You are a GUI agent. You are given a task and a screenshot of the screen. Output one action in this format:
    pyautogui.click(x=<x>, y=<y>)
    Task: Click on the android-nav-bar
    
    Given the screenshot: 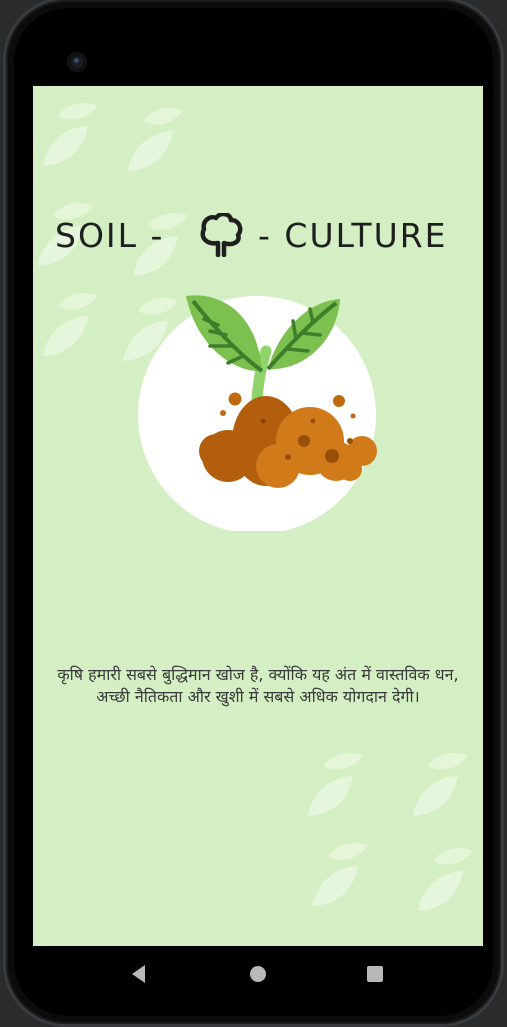 What is the action you would take?
    pyautogui.click(x=258, y=975)
    